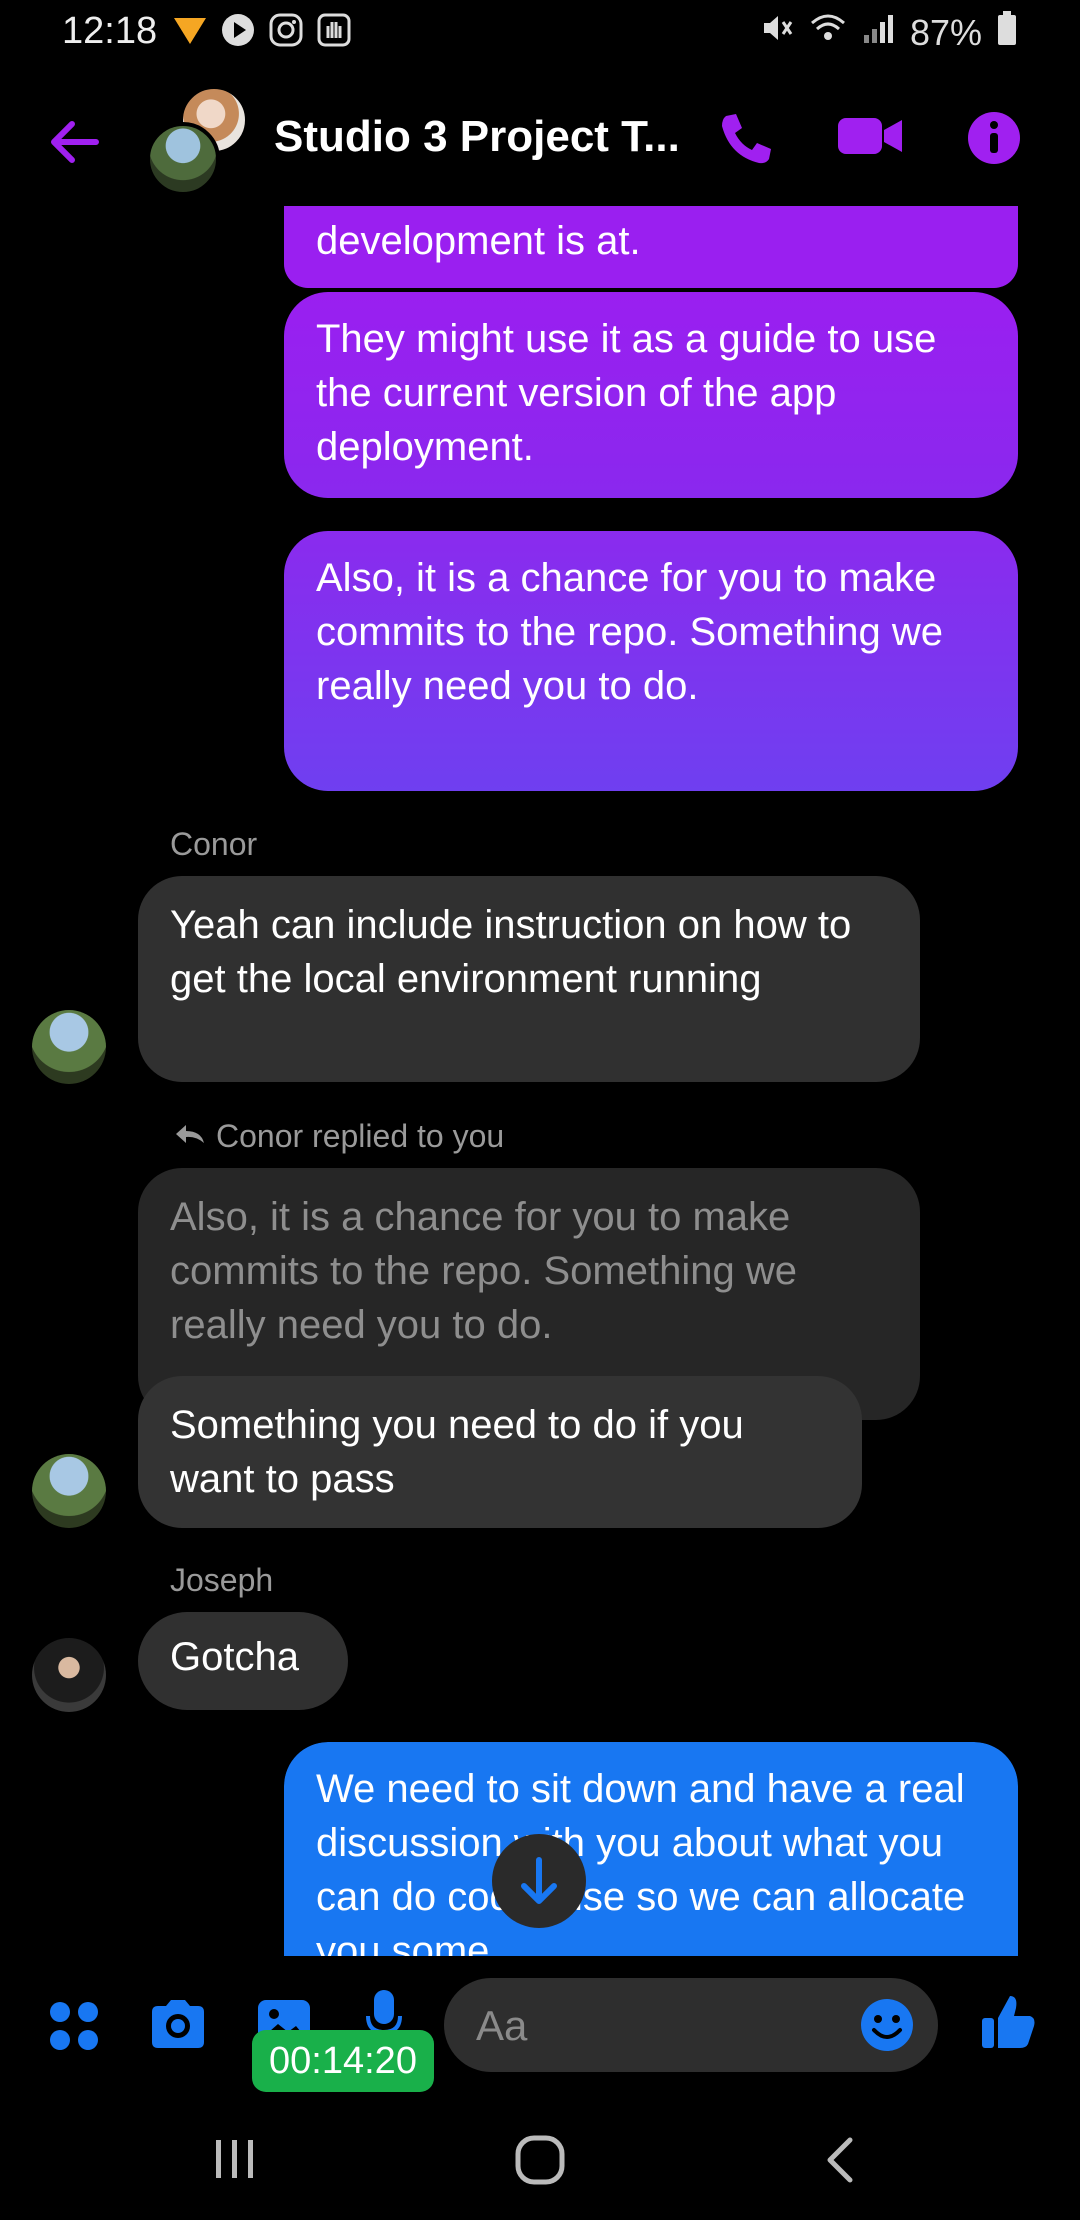  I want to click on instagram-icon, so click(286, 30).